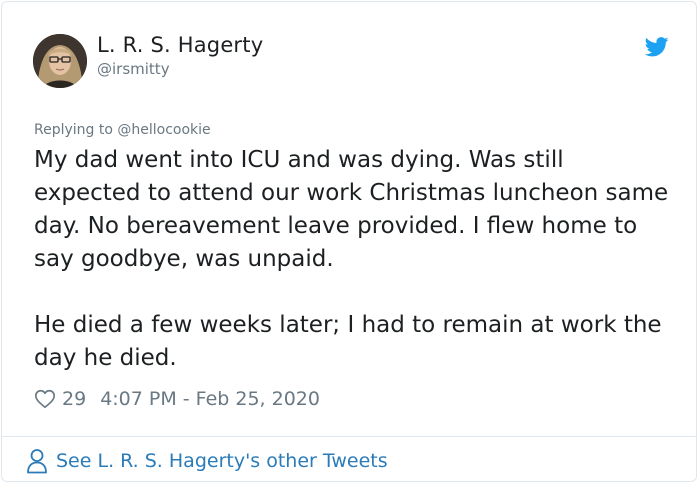 The height and width of the screenshot is (485, 700). I want to click on tweet-meta: 29 4:07 PM - Feb 25, 2020, so click(177, 399).